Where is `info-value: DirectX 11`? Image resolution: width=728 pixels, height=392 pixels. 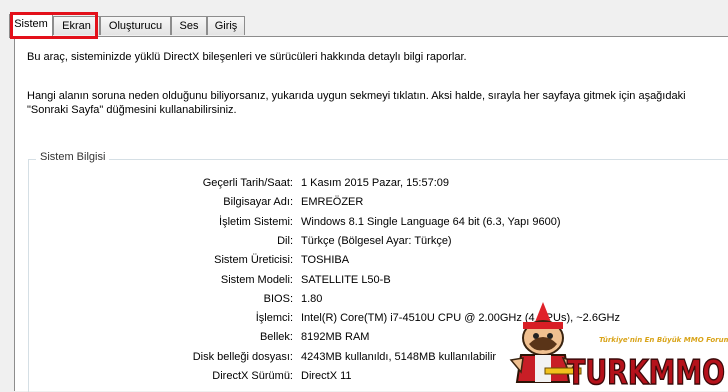
info-value: DirectX 11 is located at coordinates (326, 376).